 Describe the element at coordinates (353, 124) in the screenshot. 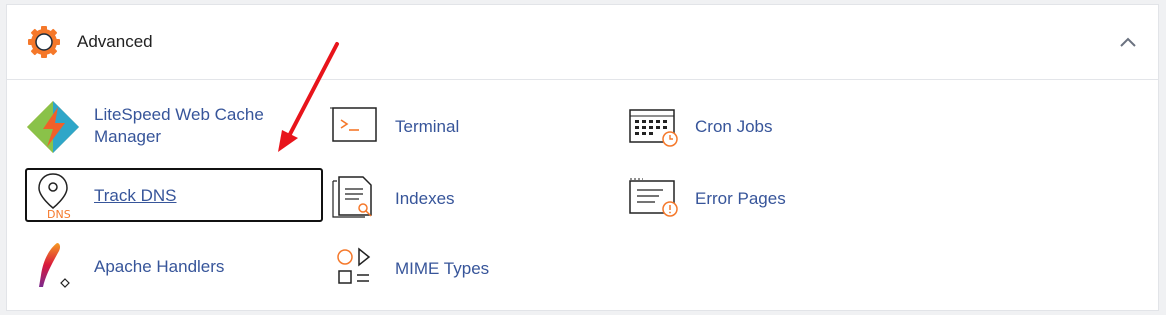

I see `terminal-icon` at that location.